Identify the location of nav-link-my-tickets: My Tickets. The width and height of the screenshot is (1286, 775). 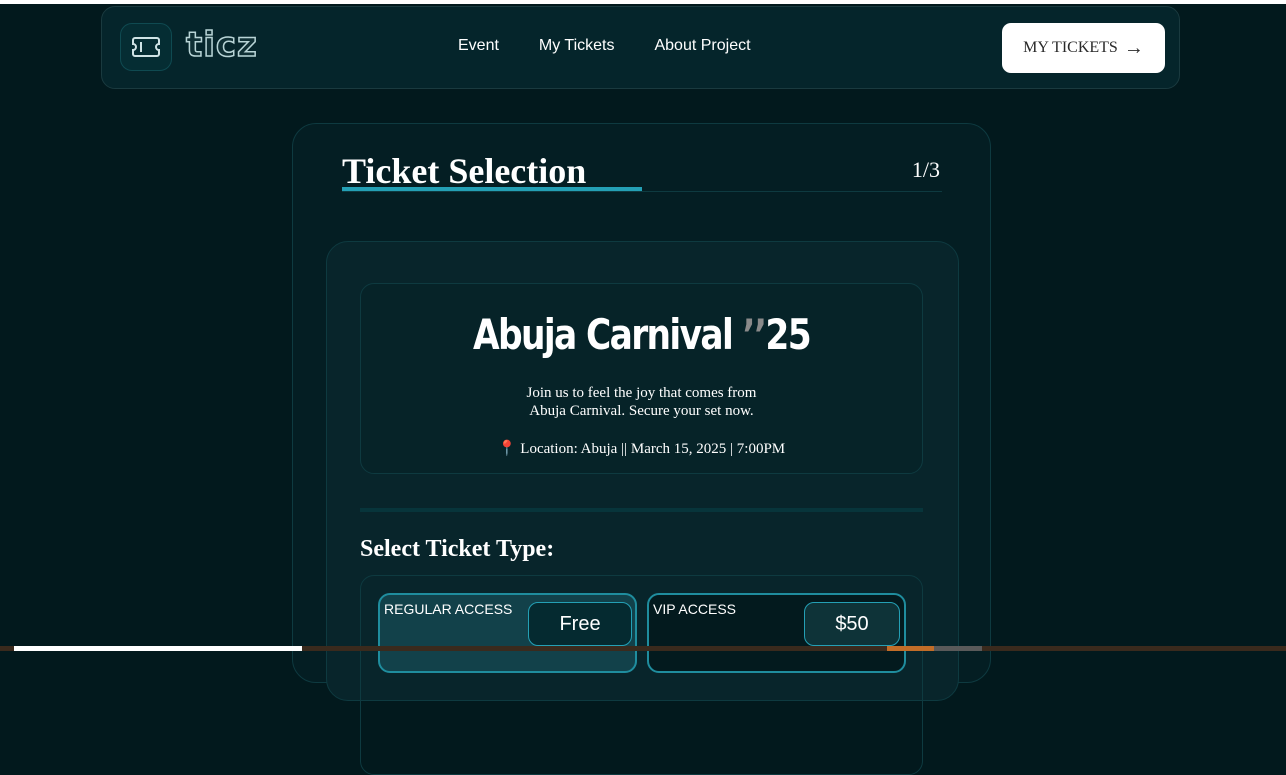
(577, 46).